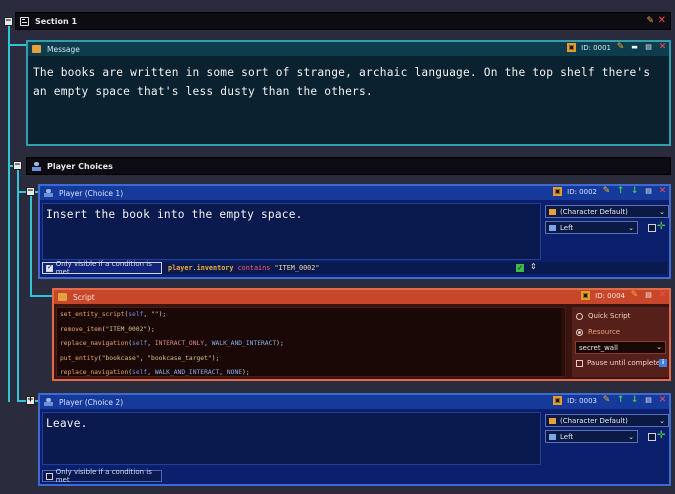 Image resolution: width=675 pixels, height=494 pixels. I want to click on edit-script-icon: ✎, so click(634, 295).